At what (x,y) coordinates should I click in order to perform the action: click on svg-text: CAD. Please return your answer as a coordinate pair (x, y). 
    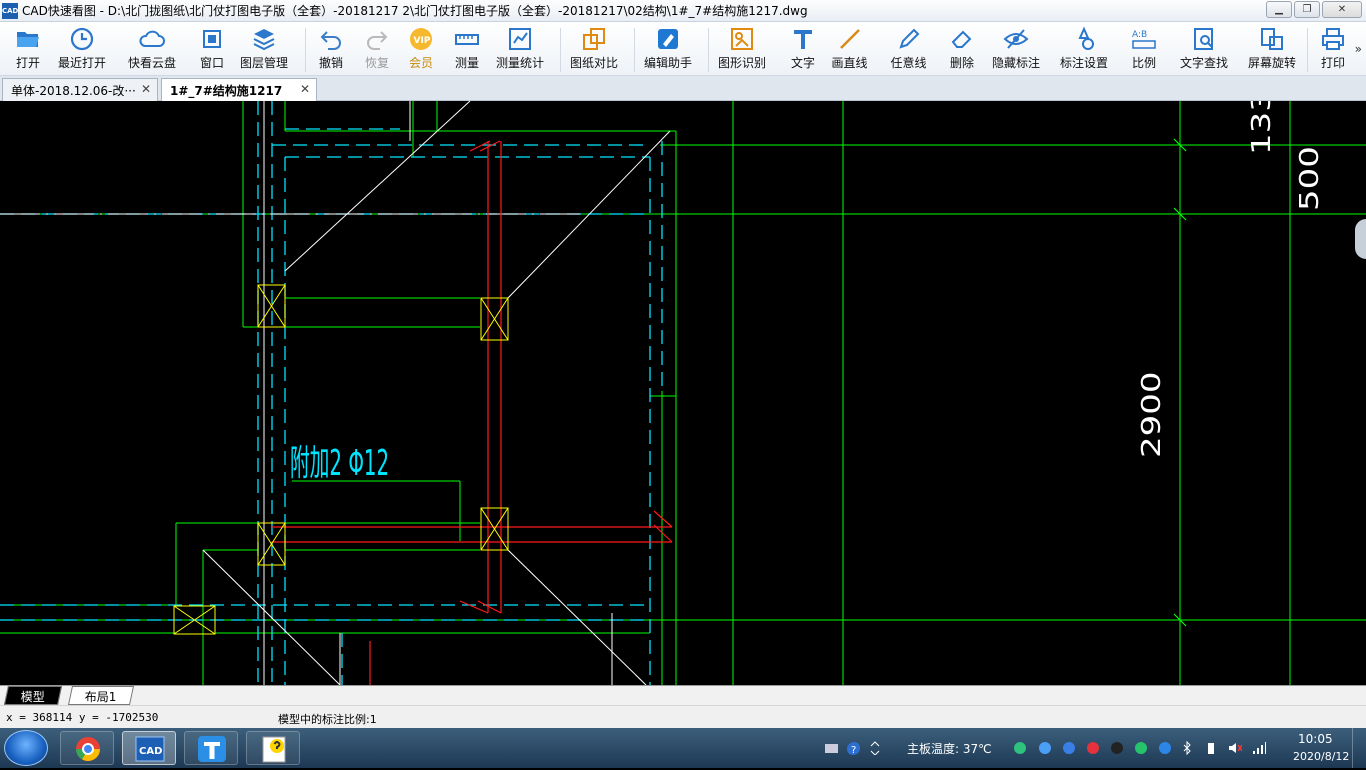
    Looking at the image, I should click on (150, 751).